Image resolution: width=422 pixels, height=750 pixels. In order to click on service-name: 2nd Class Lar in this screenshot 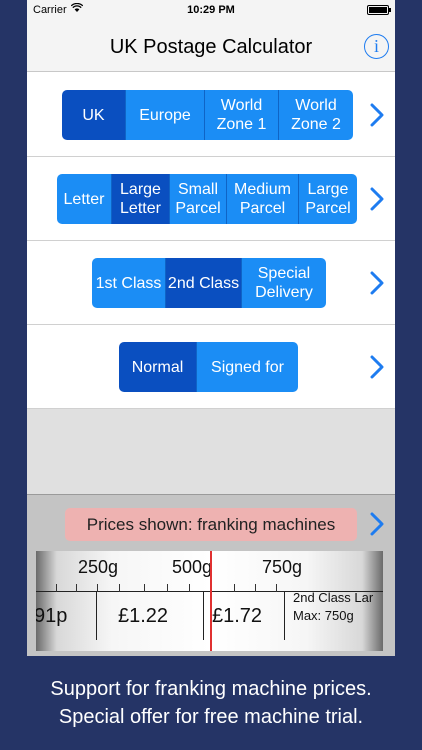, I will do `click(333, 597)`.